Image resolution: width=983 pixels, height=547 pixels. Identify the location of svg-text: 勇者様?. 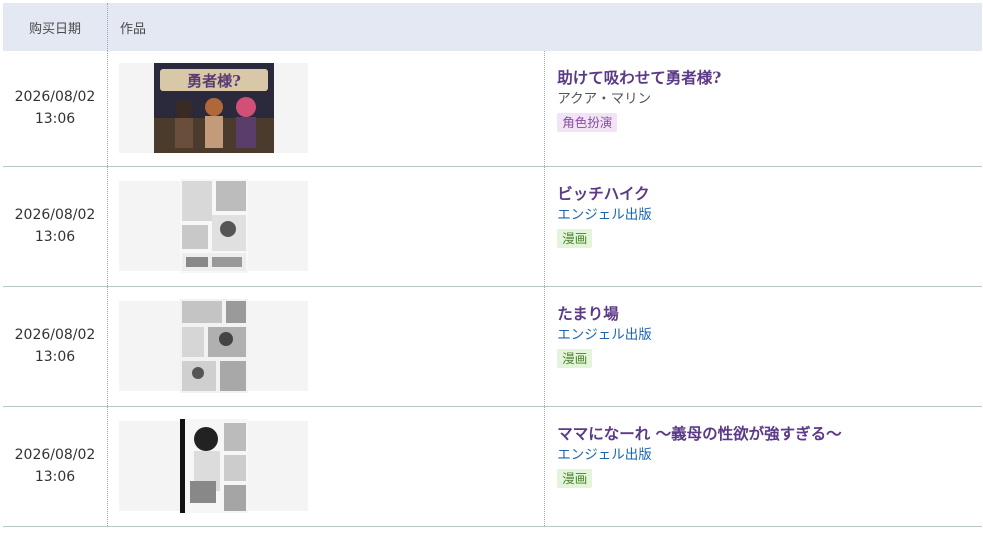
(214, 81).